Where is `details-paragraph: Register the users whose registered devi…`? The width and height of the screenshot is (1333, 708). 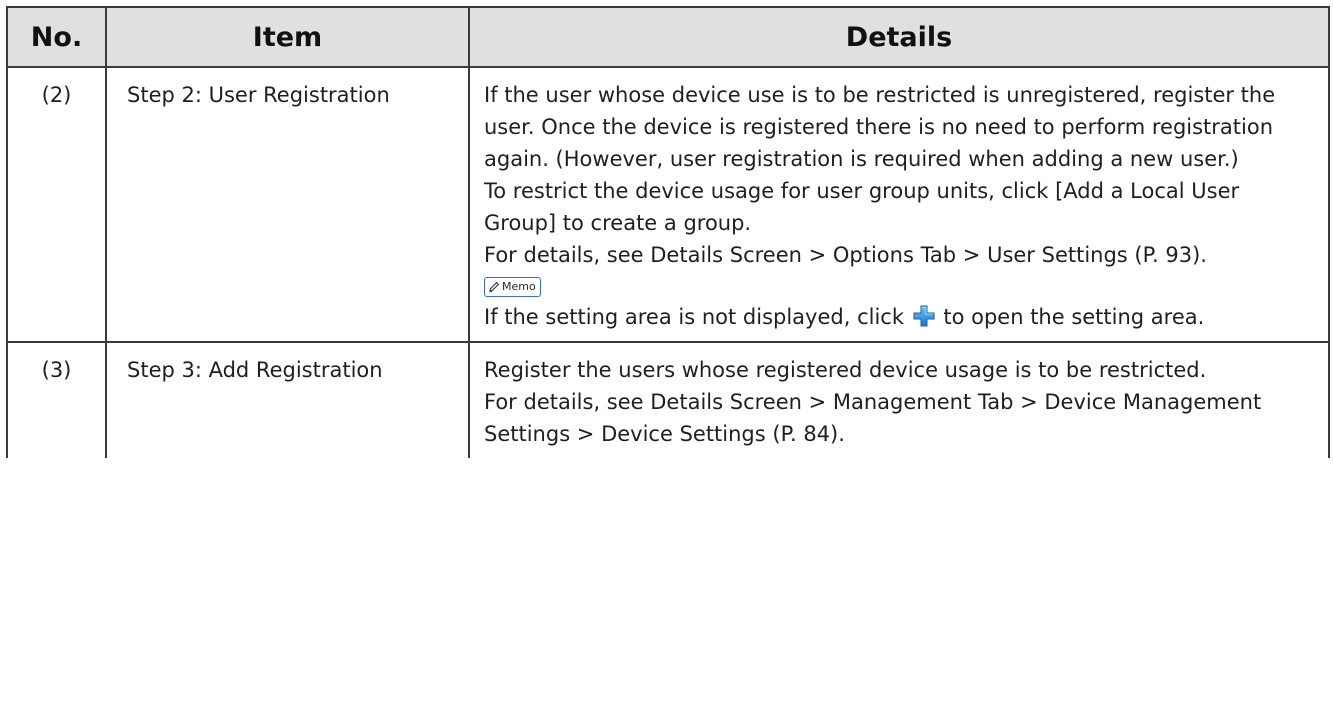
details-paragraph: Register the users whose registered devi… is located at coordinates (845, 370).